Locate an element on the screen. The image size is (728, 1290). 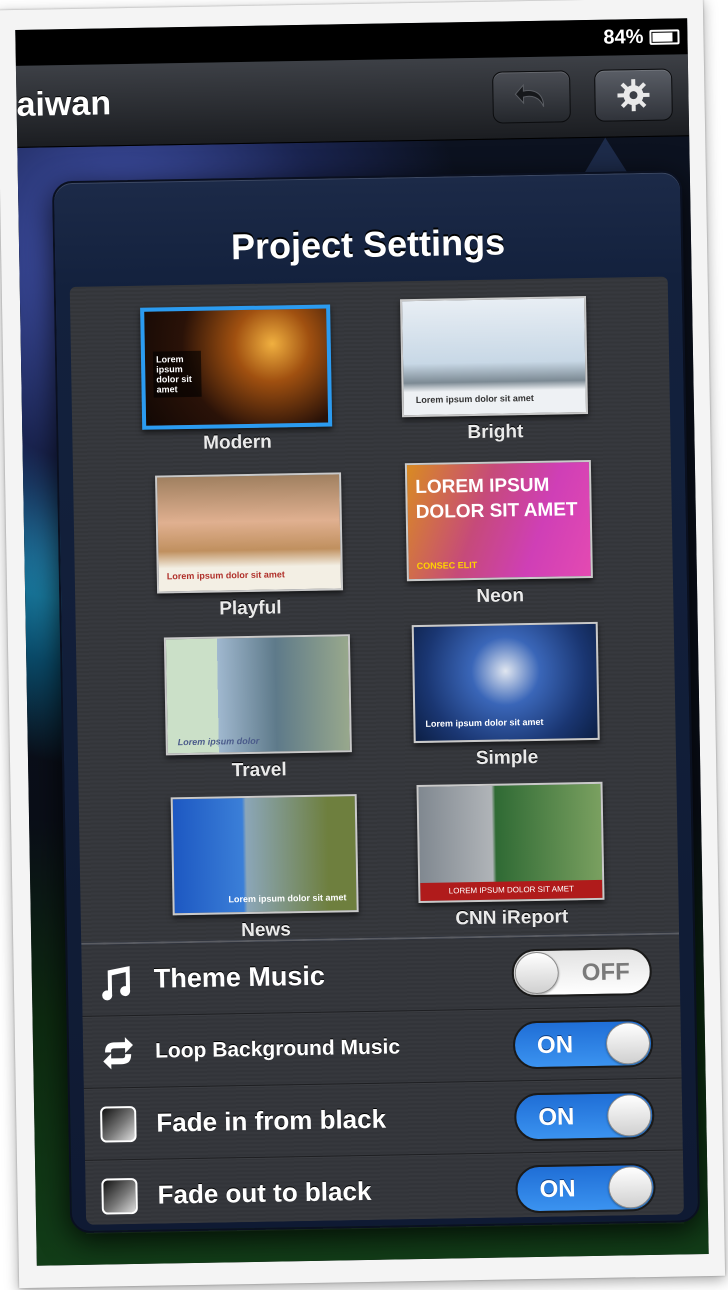
fade-out-row: Fade out to black ON is located at coordinates (384, 1191).